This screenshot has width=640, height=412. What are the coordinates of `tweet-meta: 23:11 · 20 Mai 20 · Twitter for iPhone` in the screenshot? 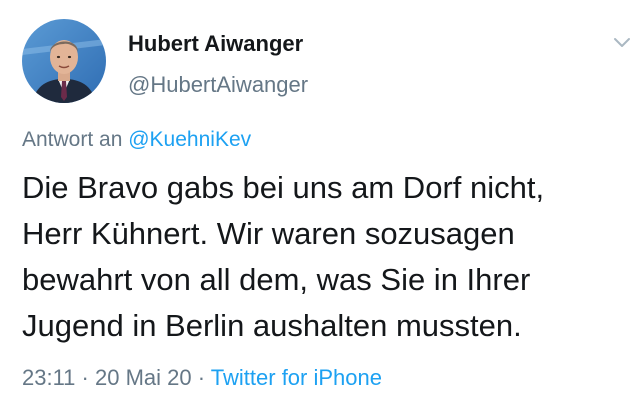 It's located at (202, 378).